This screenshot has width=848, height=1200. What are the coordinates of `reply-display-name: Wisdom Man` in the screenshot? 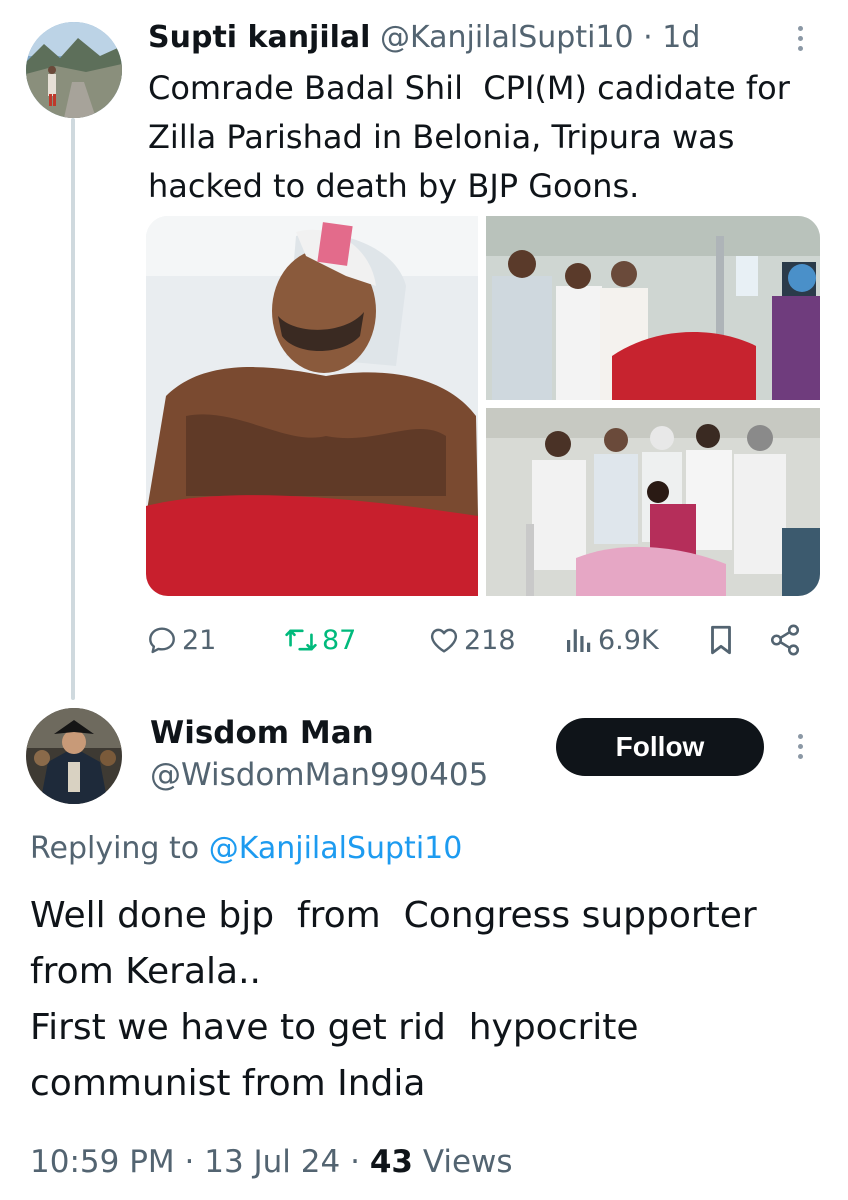 It's located at (262, 733).